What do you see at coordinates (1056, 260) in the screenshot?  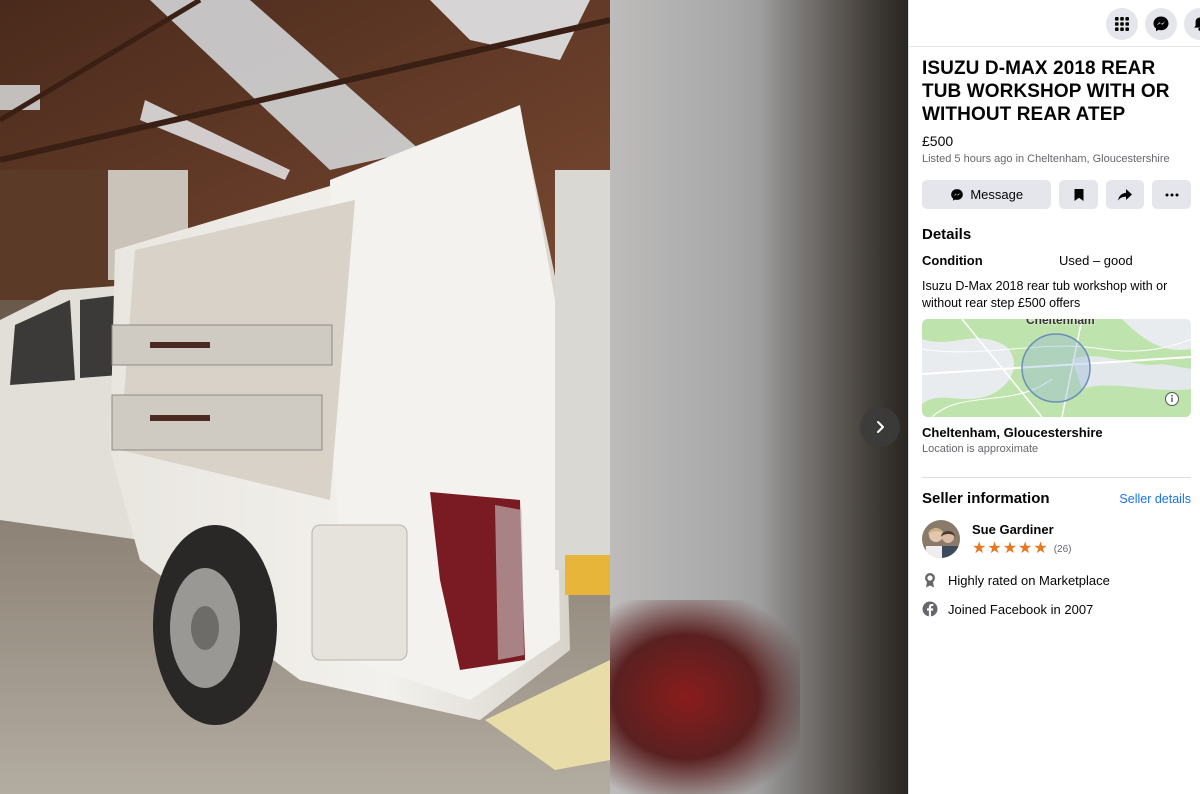 I see `condition-row: Condition Used – good` at bounding box center [1056, 260].